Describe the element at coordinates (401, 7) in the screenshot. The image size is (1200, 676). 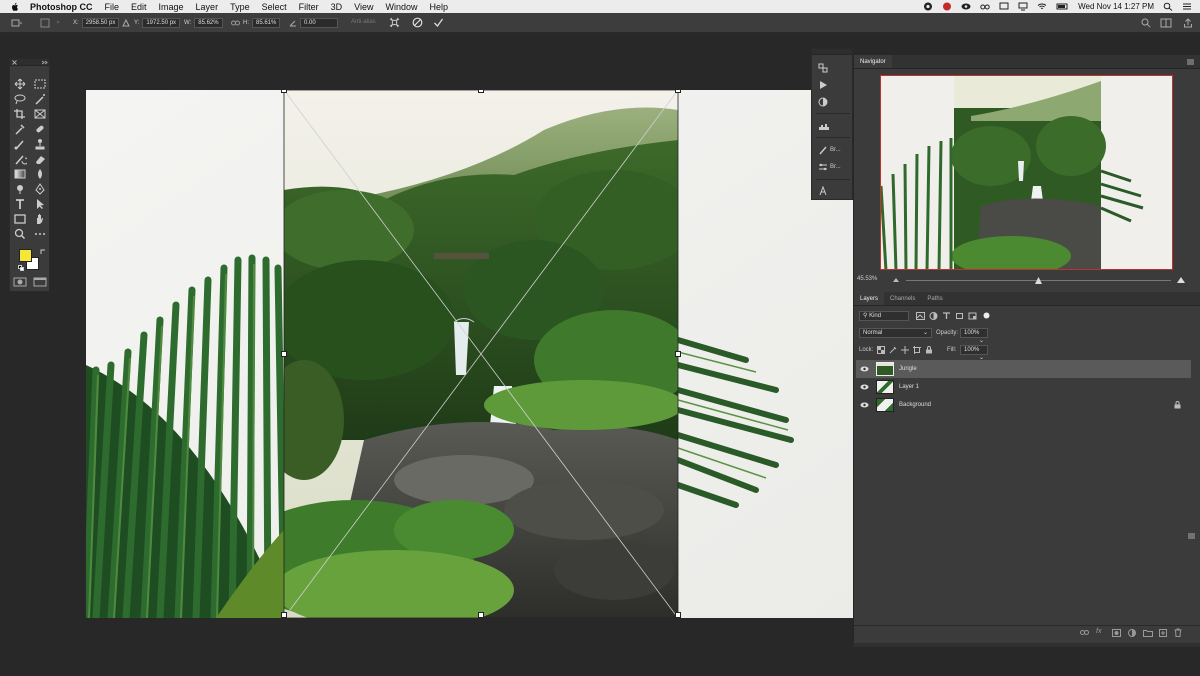
I see `menu-window: Window` at that location.